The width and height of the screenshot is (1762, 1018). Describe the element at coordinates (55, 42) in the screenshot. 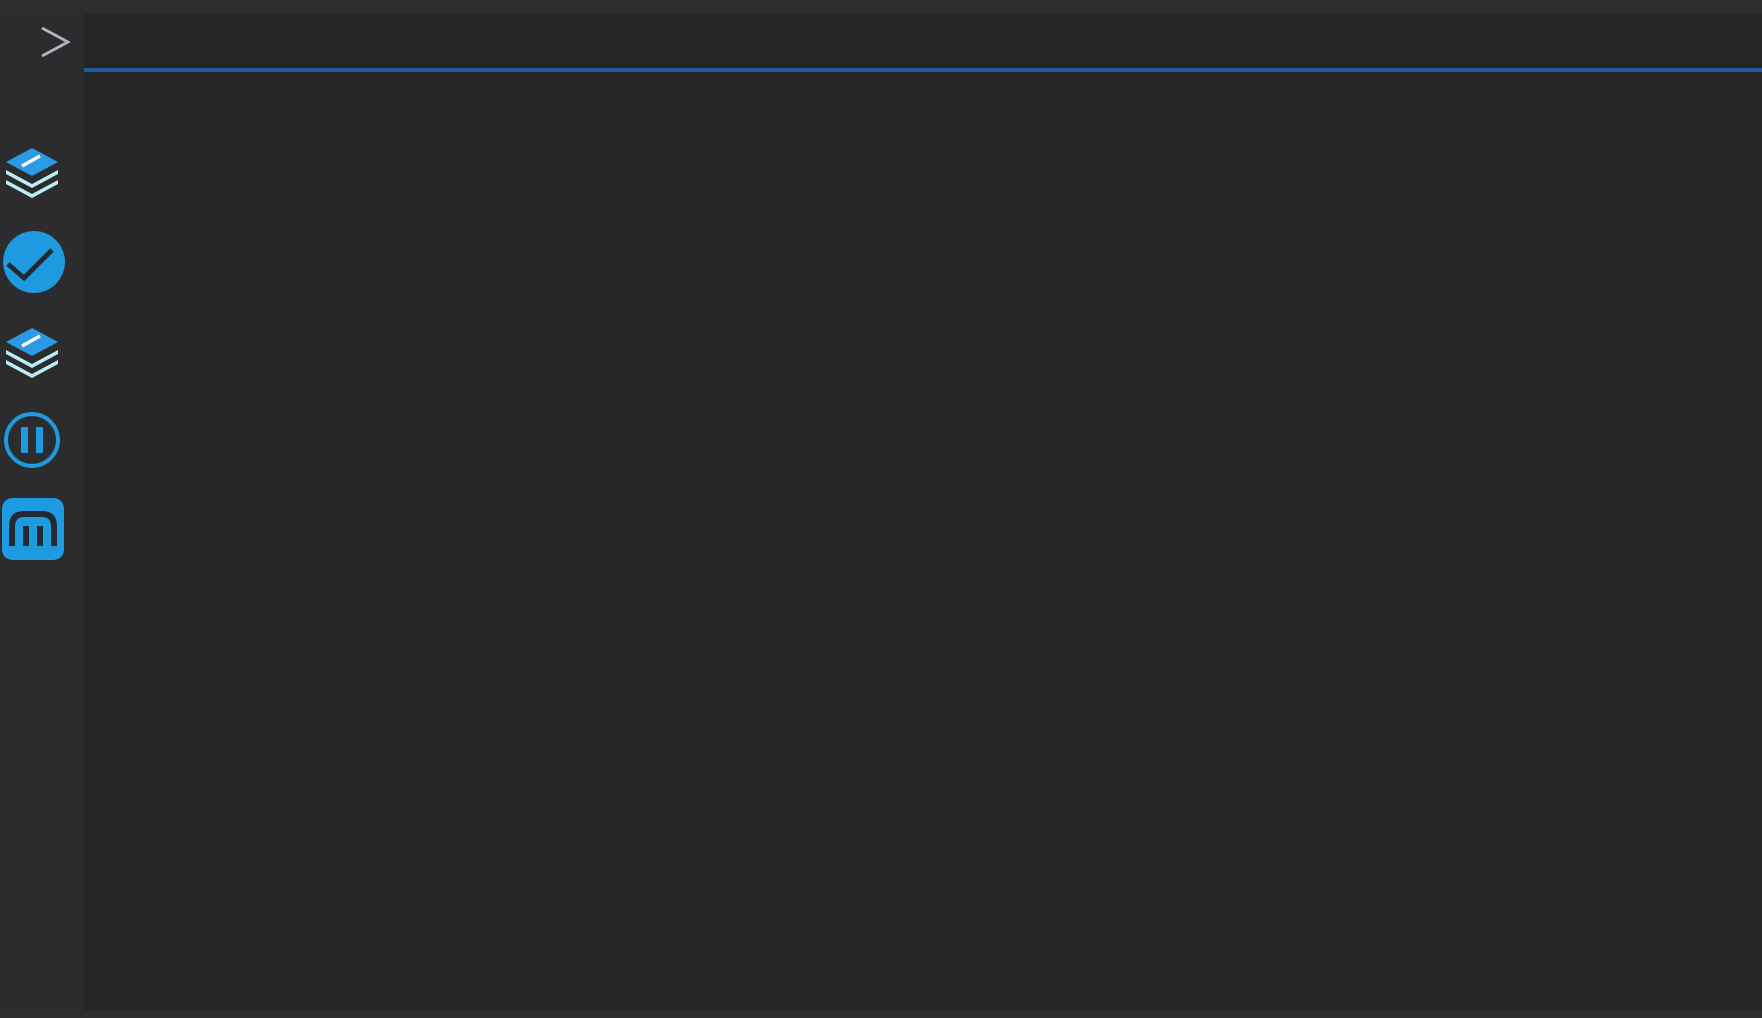

I see `chevron-right-icon` at that location.